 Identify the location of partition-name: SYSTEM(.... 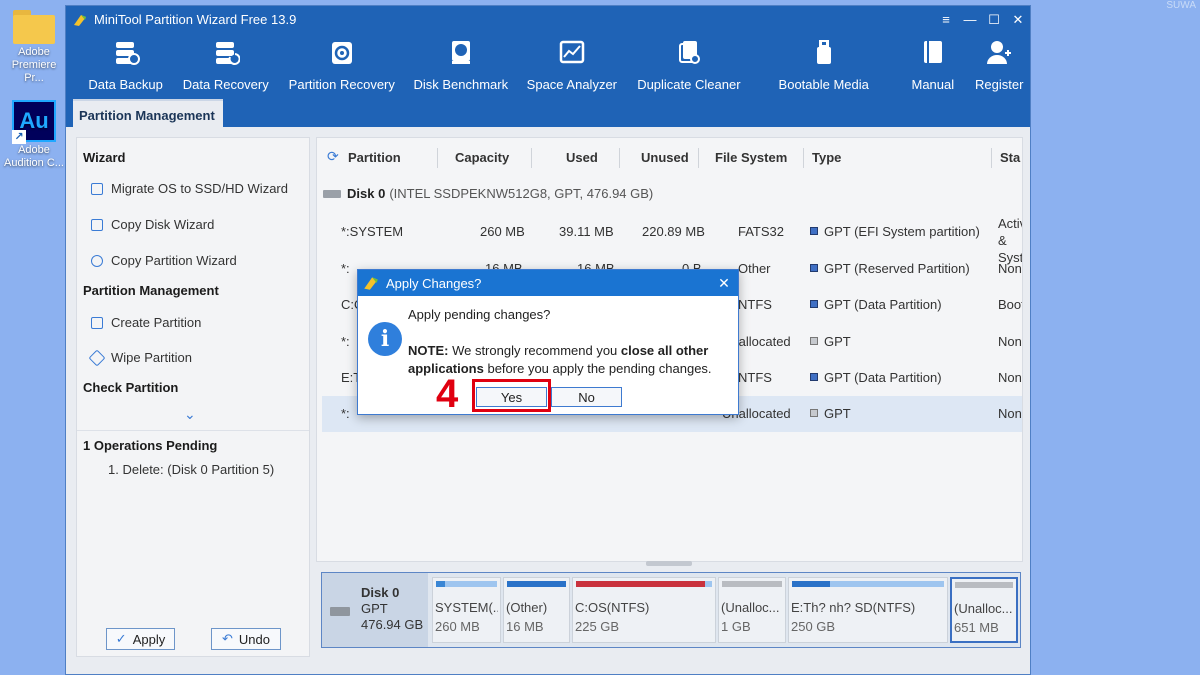
(466, 607).